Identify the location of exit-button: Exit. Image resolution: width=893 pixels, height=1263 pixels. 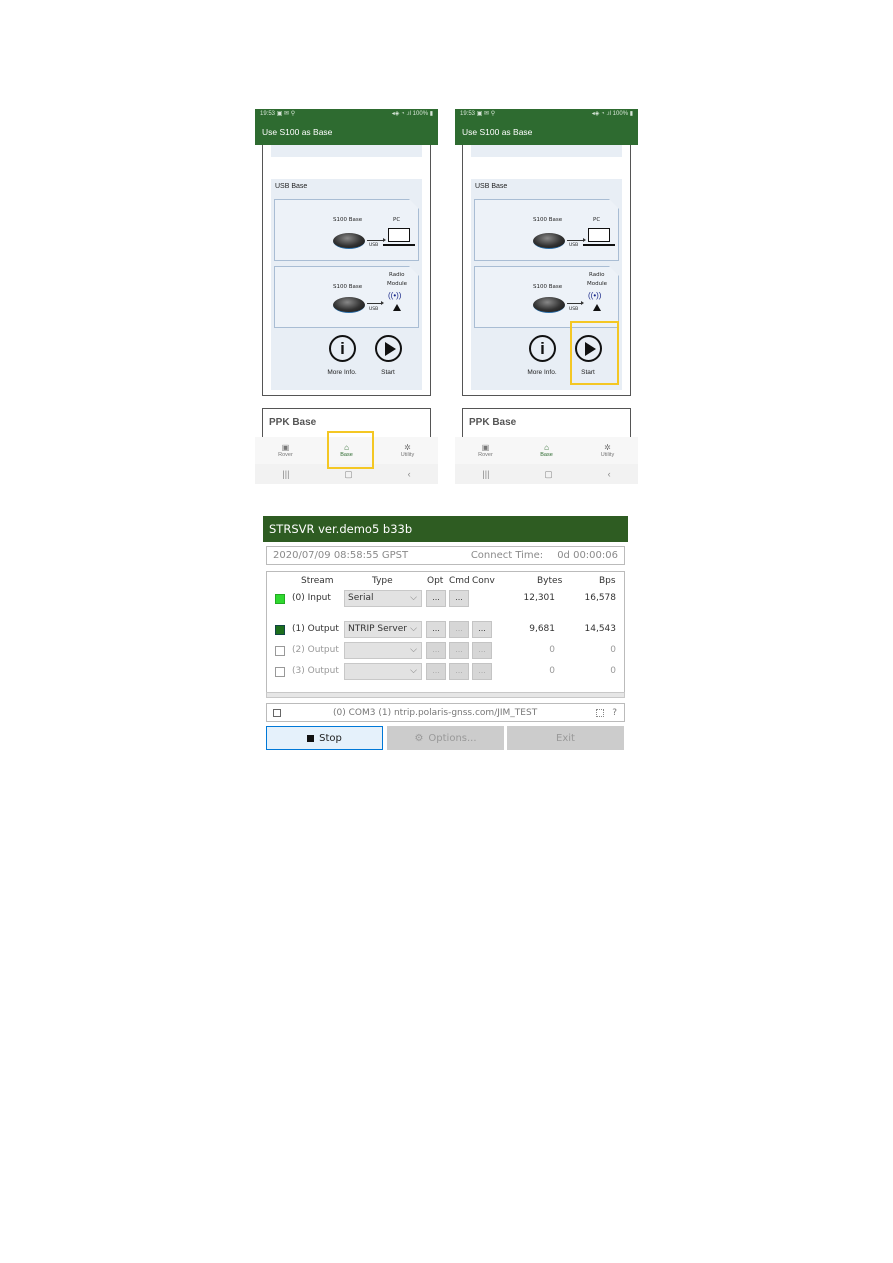
(565, 738).